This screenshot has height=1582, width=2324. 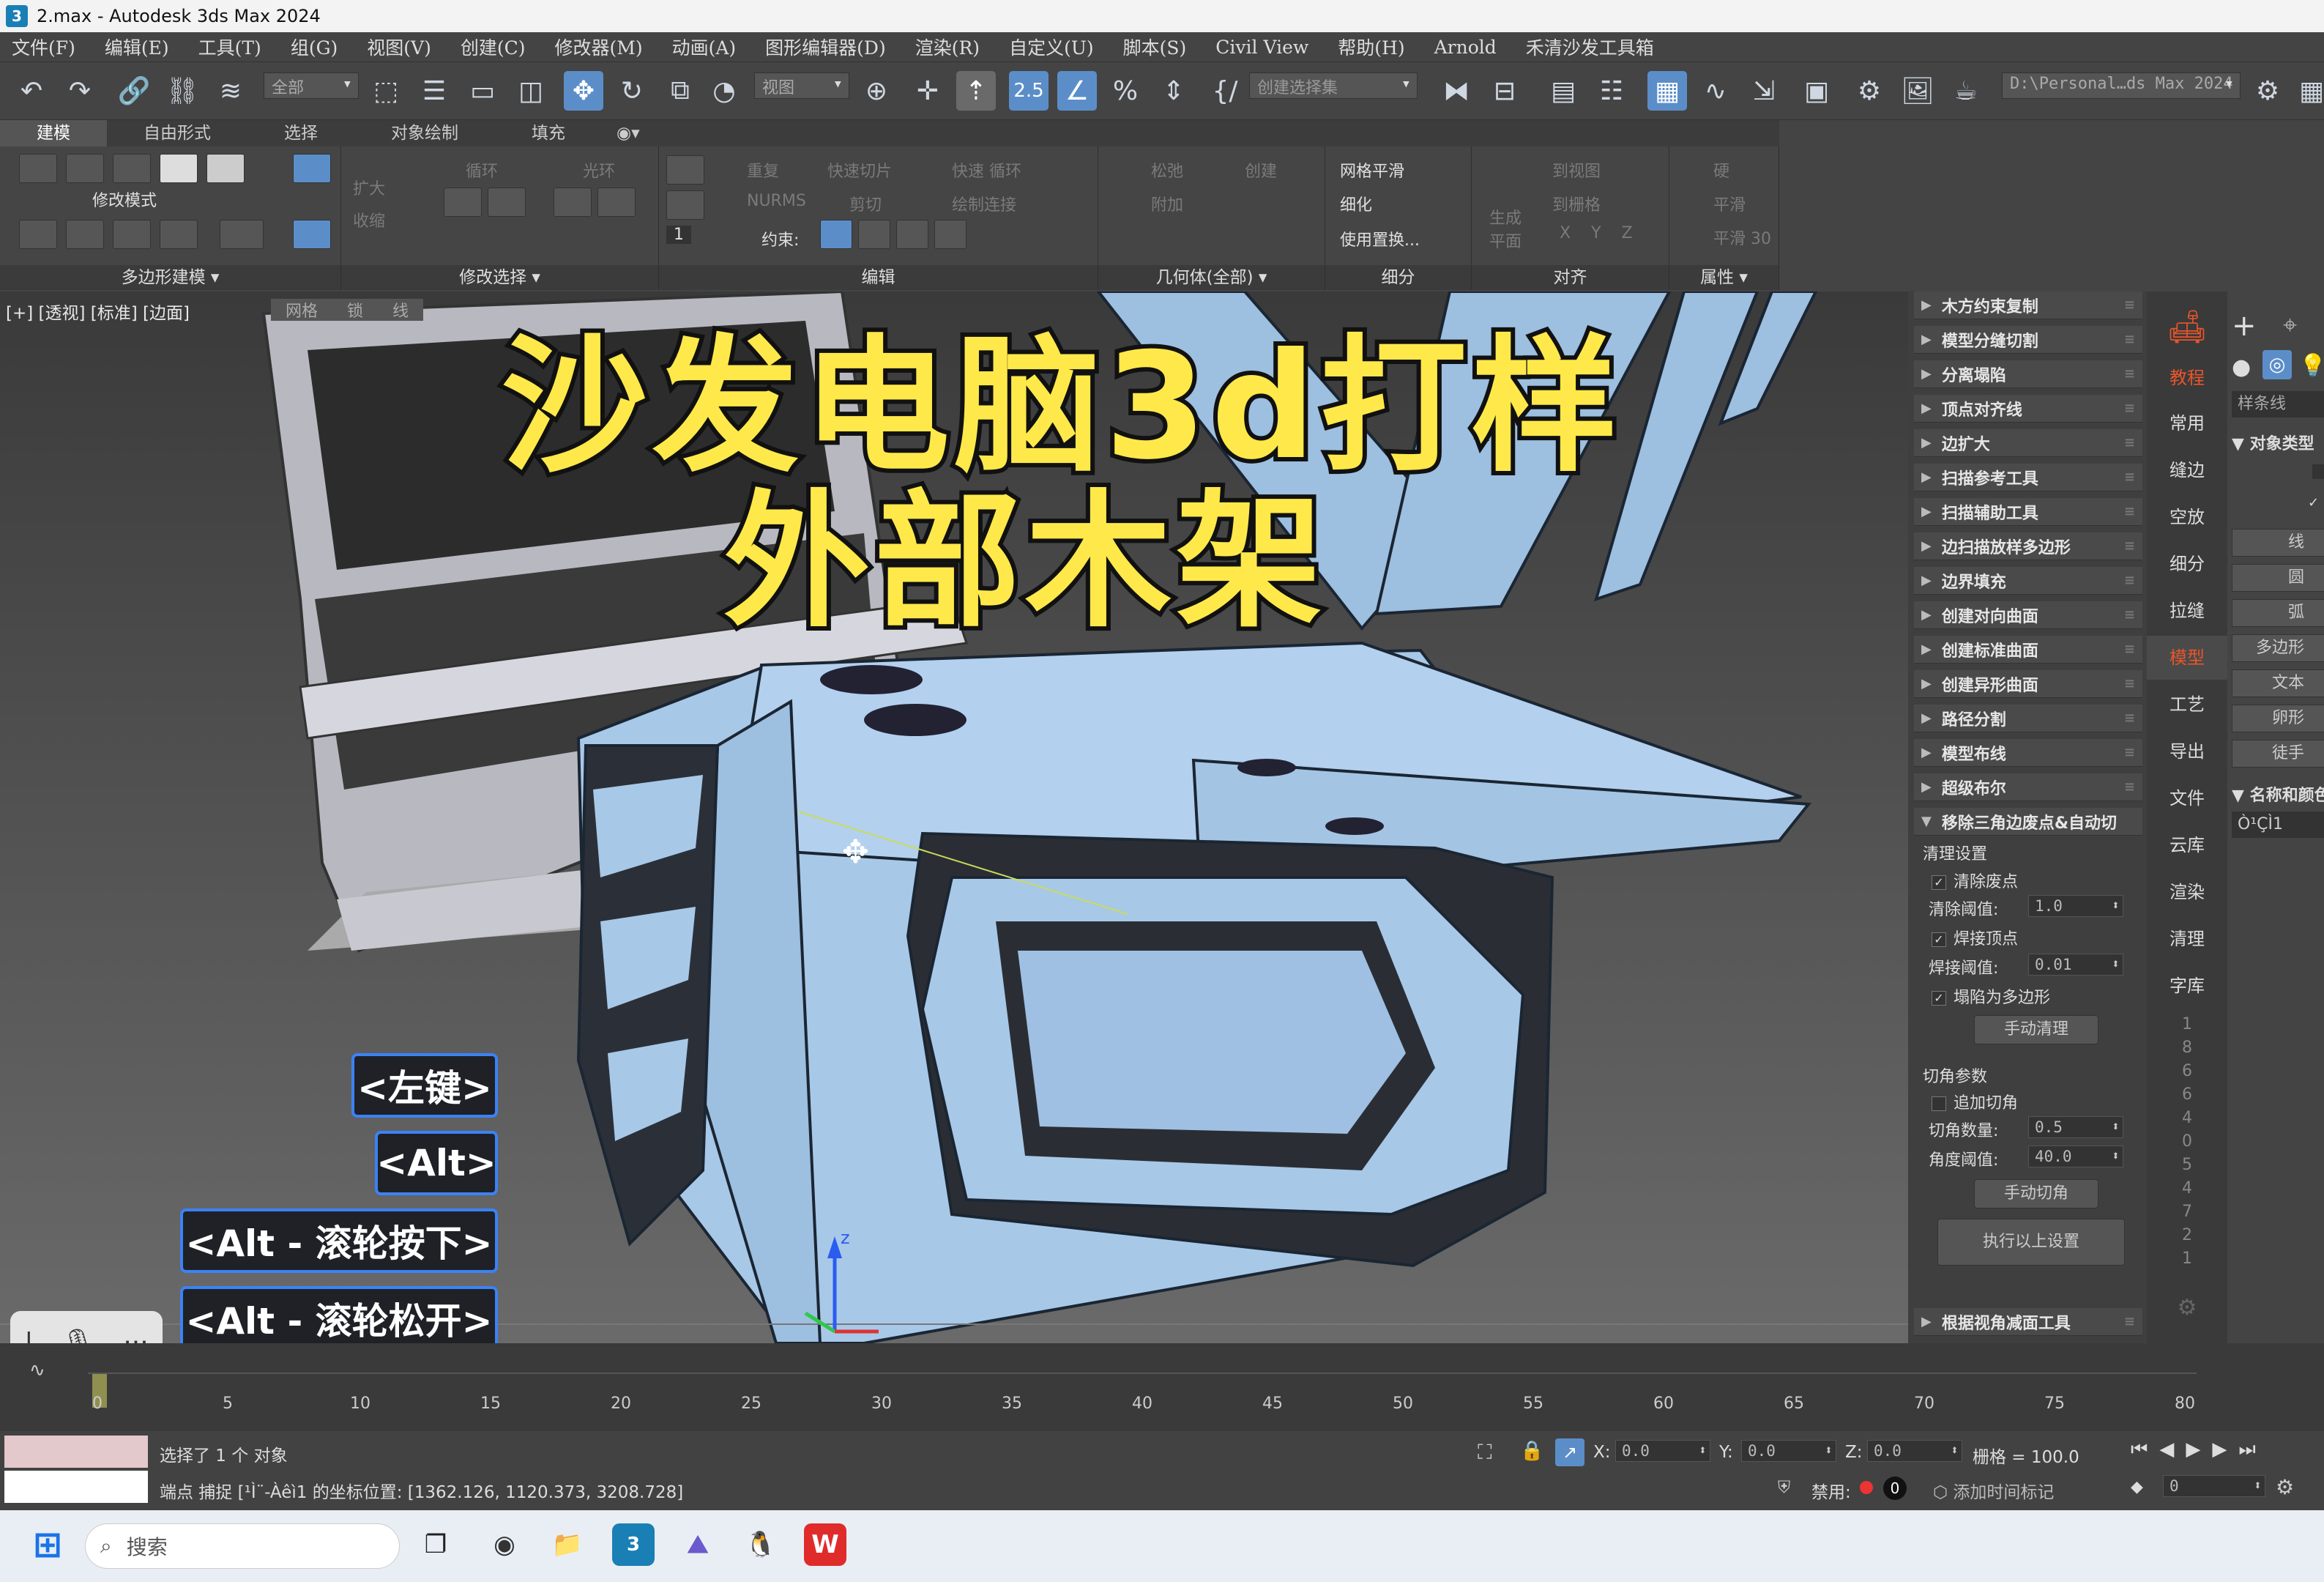 I want to click on sidebar-item-render: 渲染, so click(x=2187, y=890).